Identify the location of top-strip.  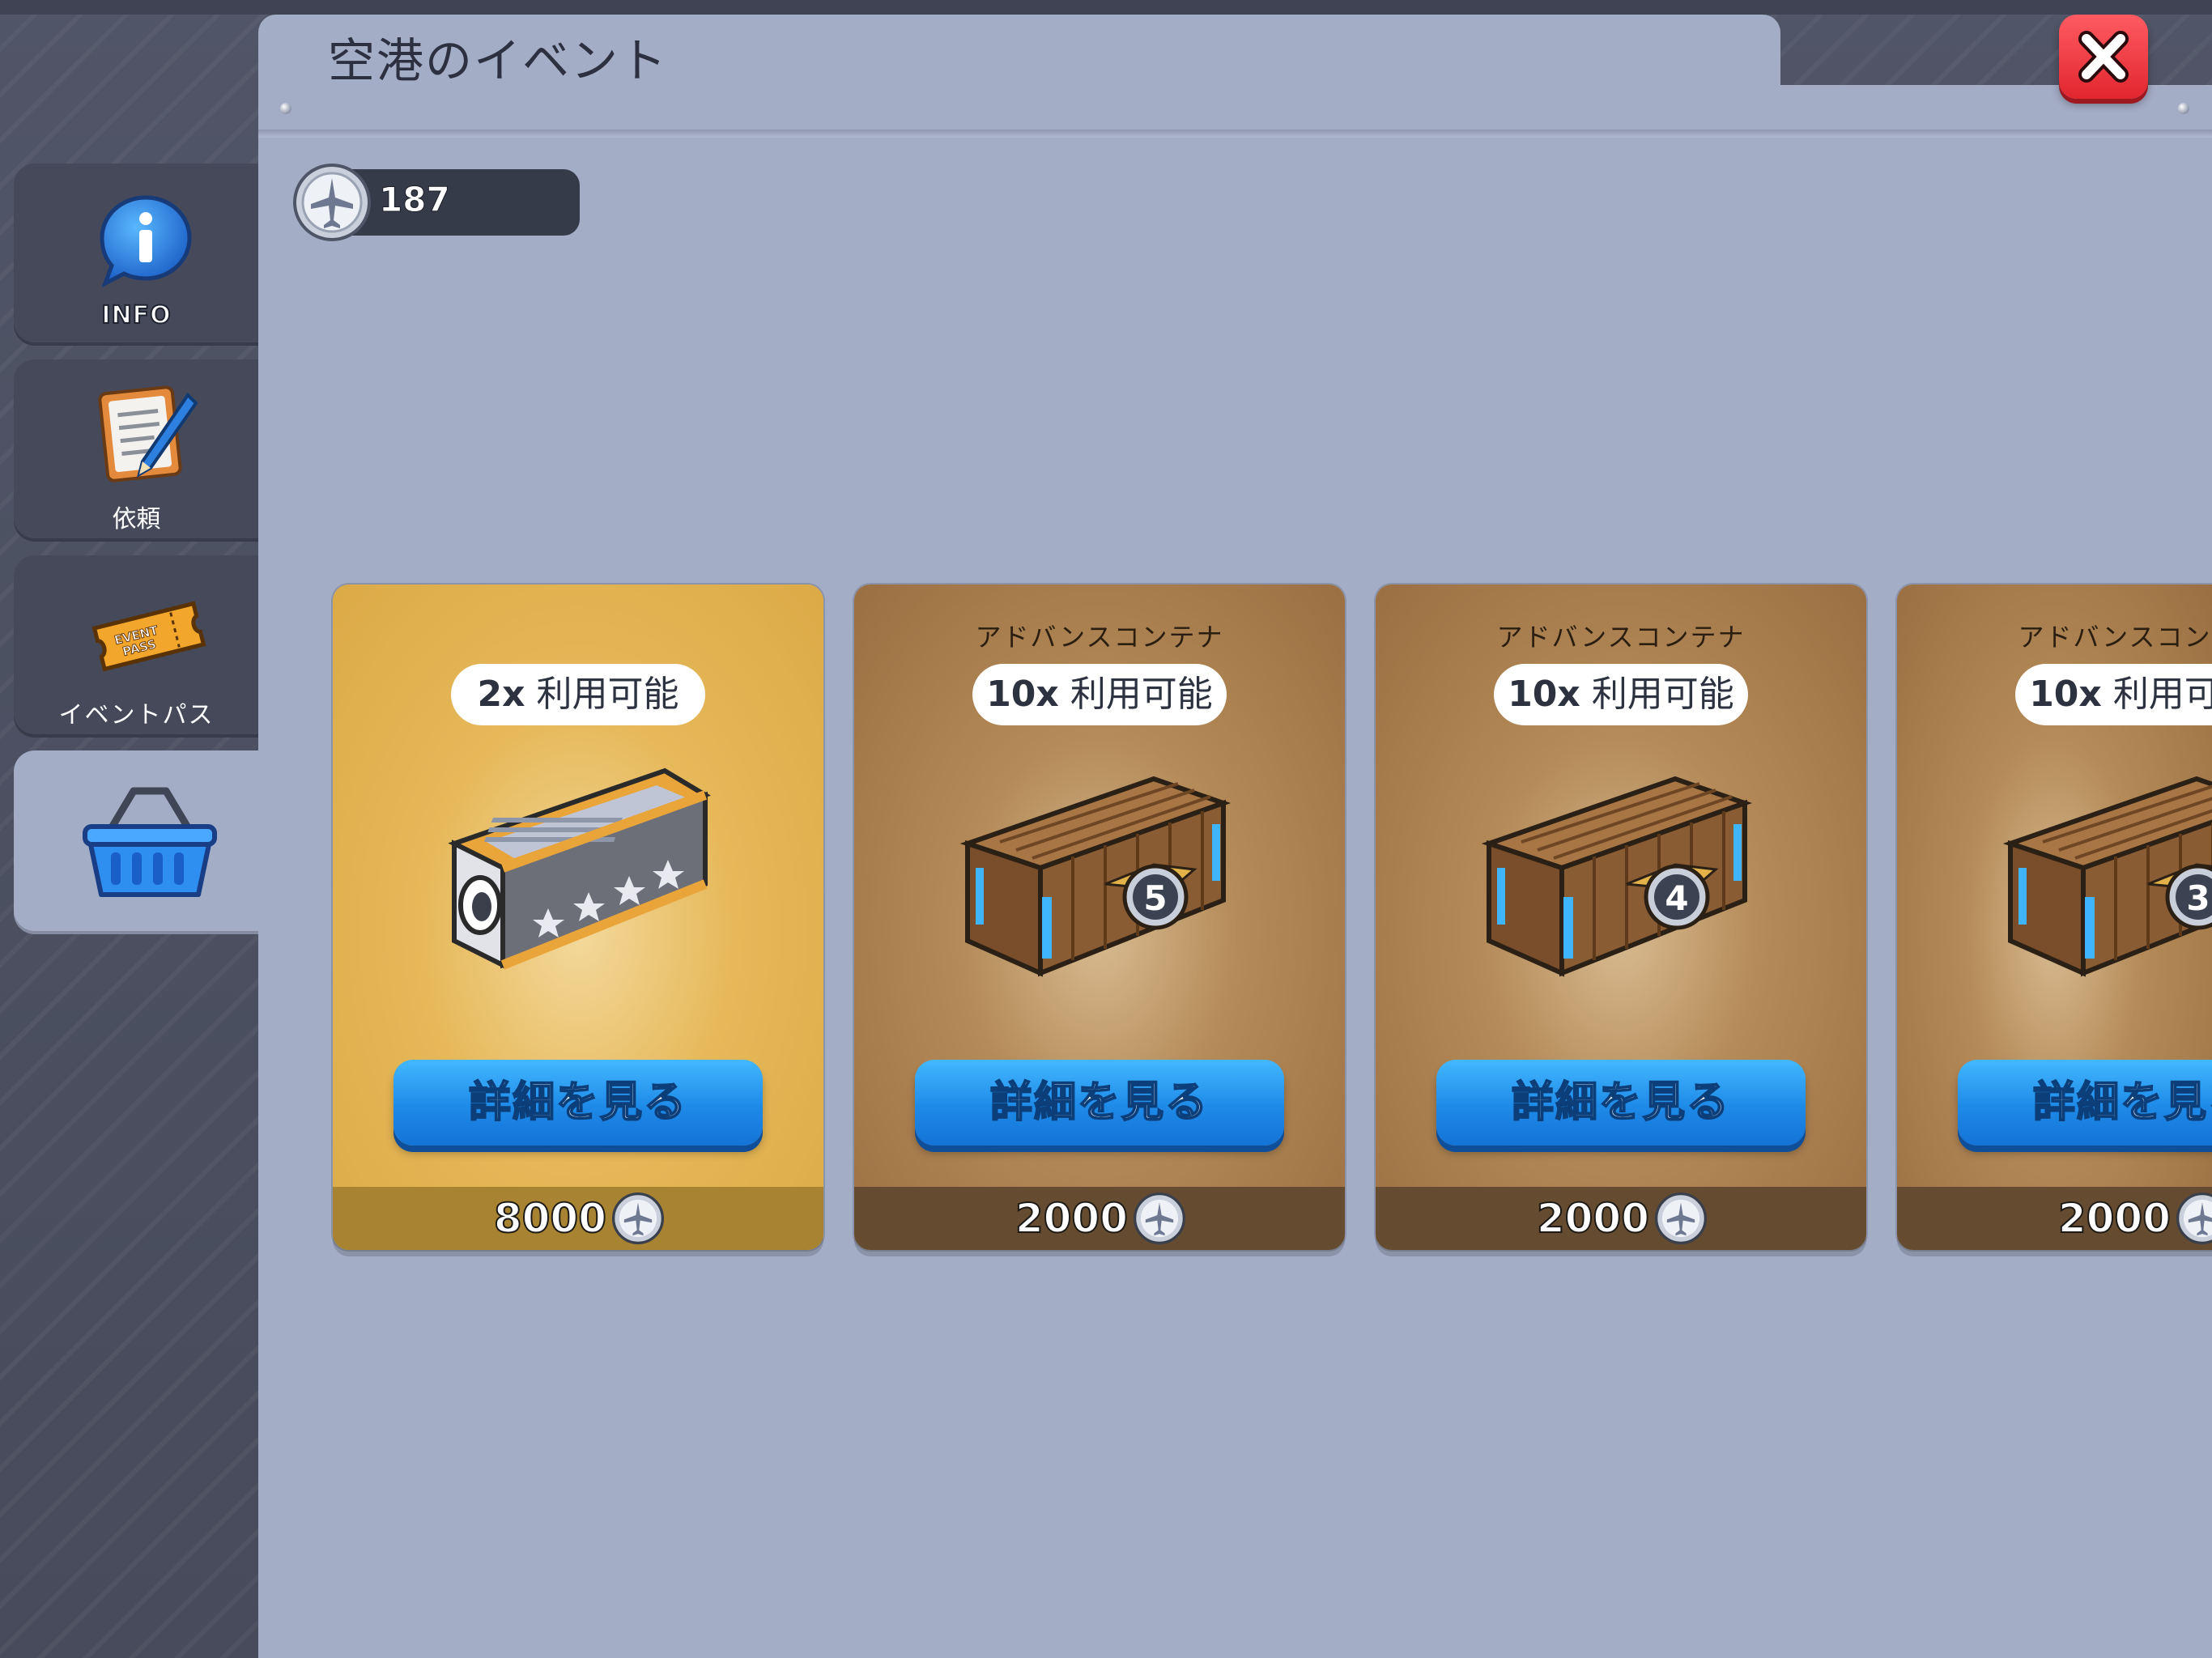
(1106, 7).